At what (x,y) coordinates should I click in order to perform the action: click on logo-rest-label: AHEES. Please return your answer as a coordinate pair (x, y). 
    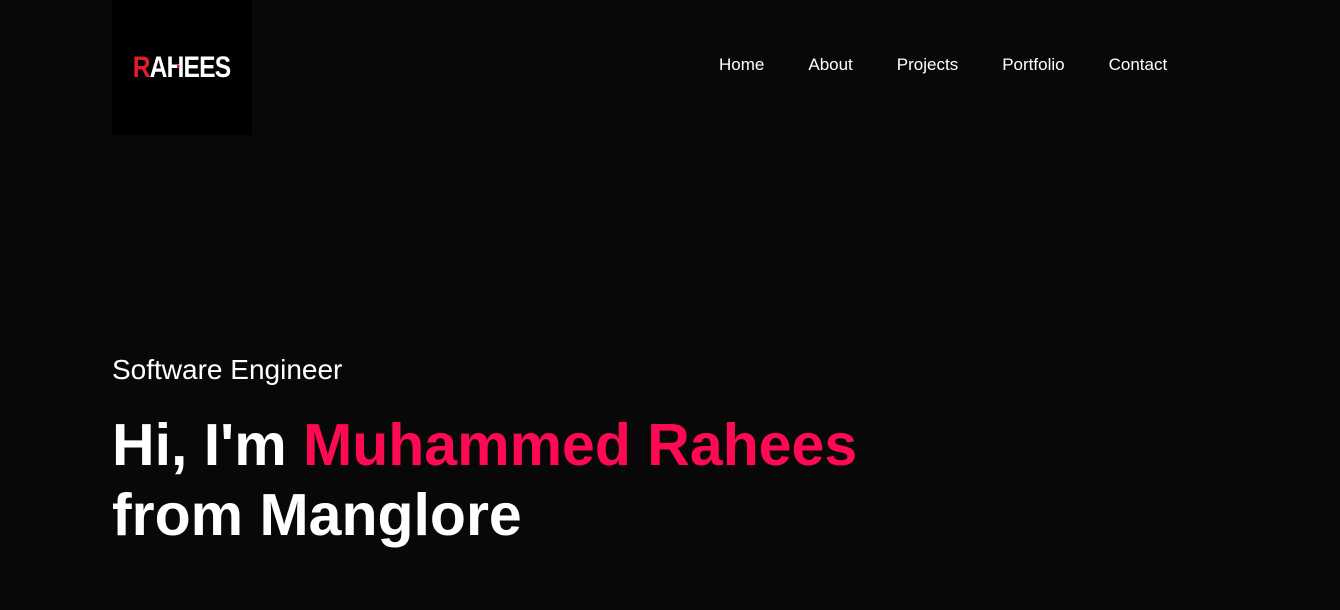
    Looking at the image, I should click on (190, 67).